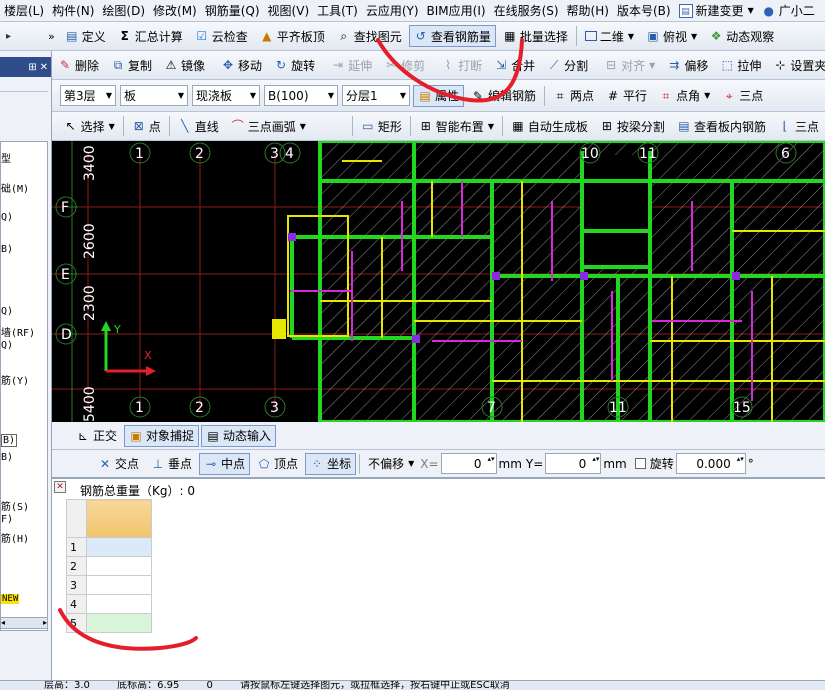 This screenshot has height=690, width=825. What do you see at coordinates (18, 331) in the screenshot?
I see `list-item: 墙(RF)` at bounding box center [18, 331].